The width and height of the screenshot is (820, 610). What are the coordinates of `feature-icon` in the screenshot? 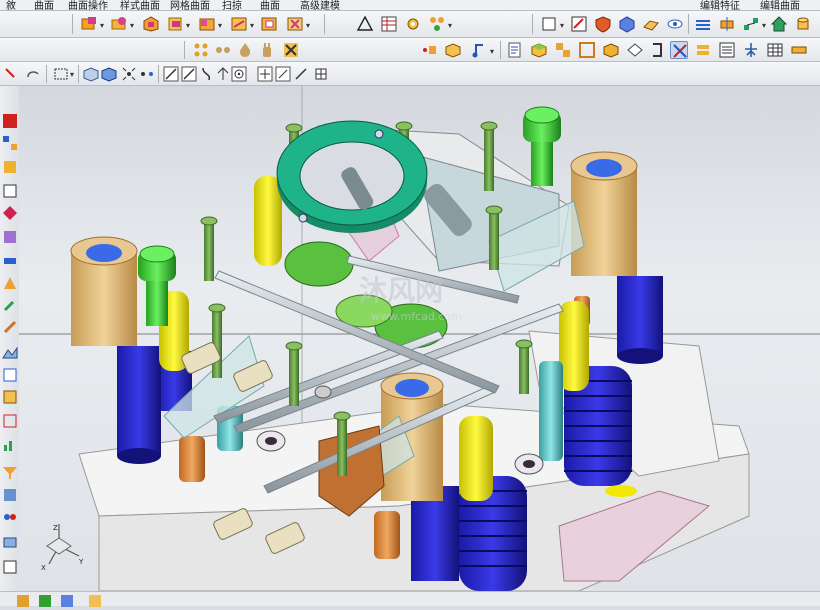 It's located at (9, 212).